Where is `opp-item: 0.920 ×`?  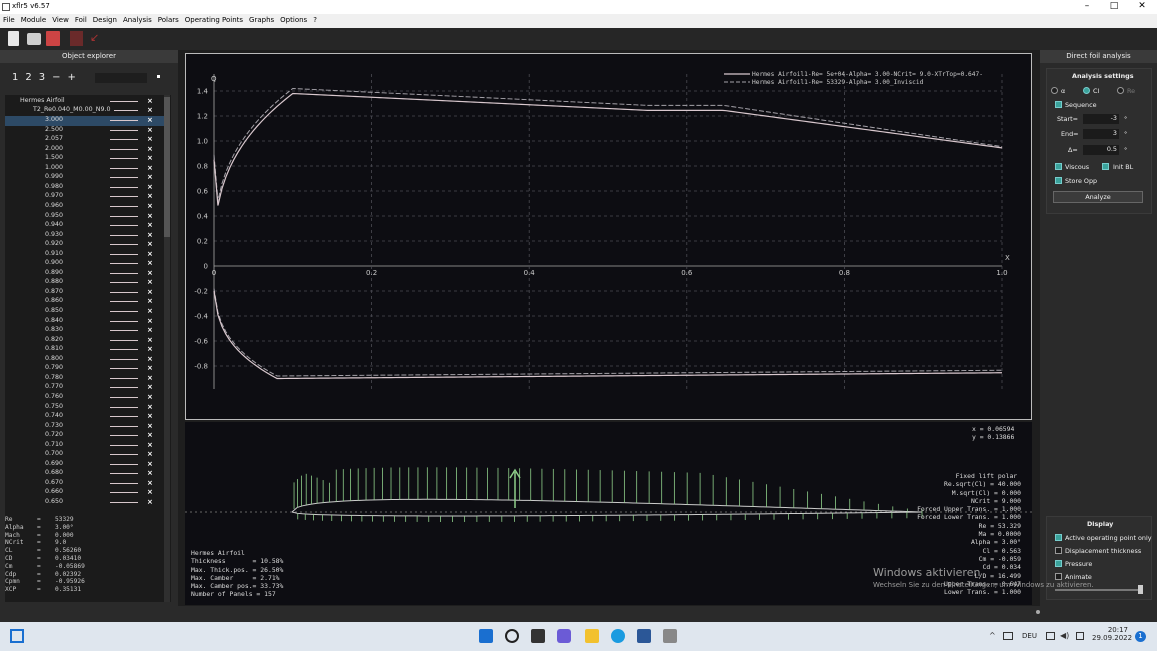
opp-item: 0.920 × is located at coordinates (85, 245).